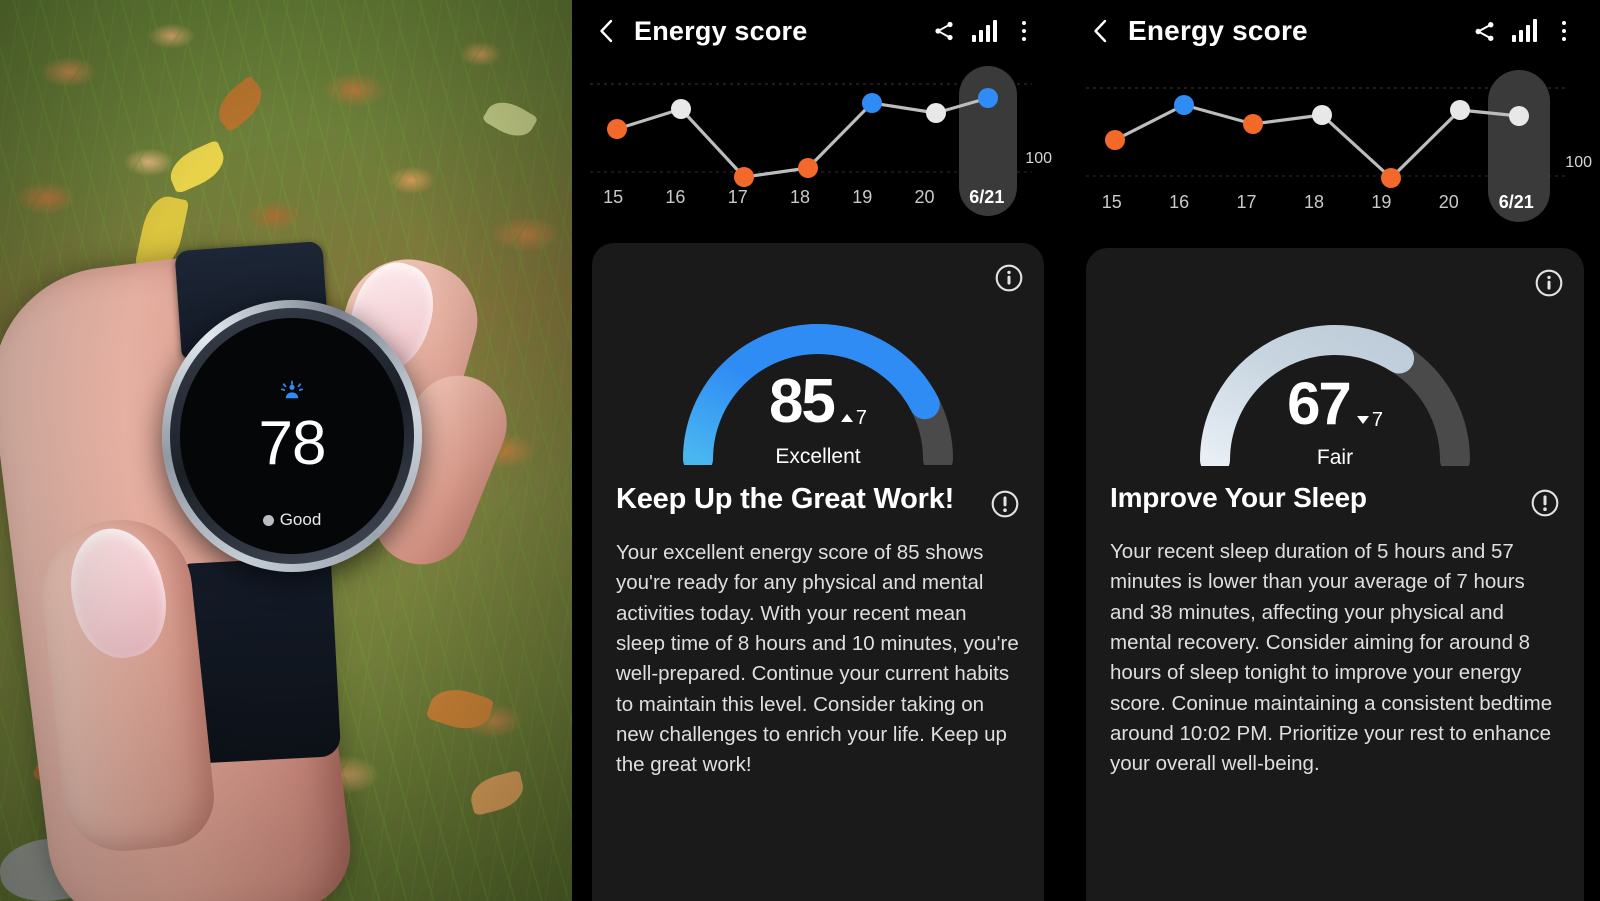  I want to click on score-row: 85 7, so click(818, 402).